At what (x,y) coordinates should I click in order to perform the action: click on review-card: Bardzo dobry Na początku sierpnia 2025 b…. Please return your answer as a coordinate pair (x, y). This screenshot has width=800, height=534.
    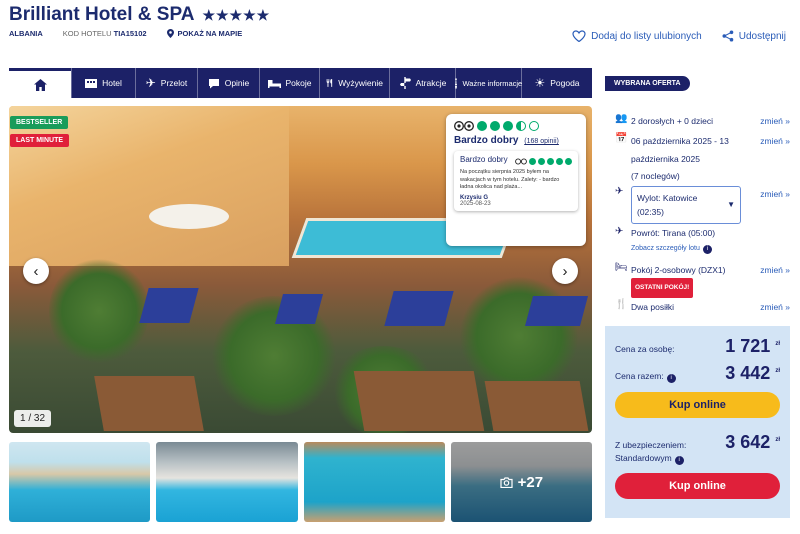
    Looking at the image, I should click on (516, 181).